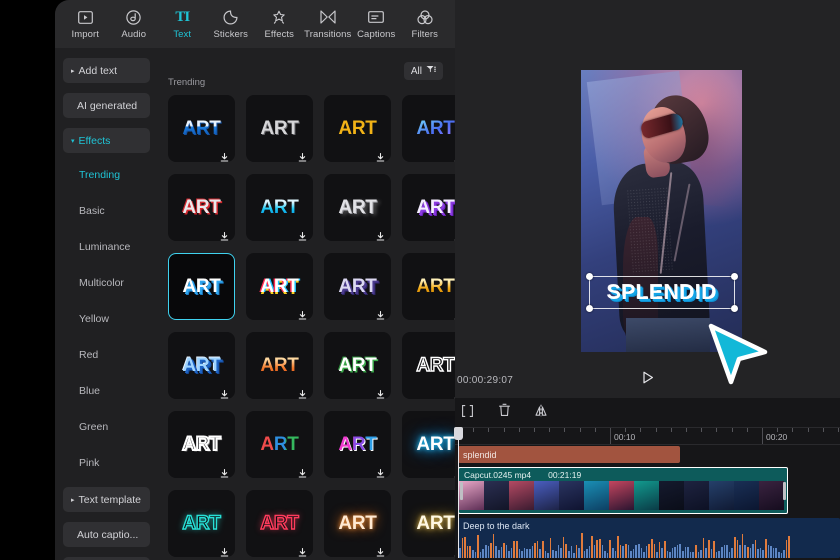  What do you see at coordinates (589, 276) in the screenshot?
I see `resize-handle-top-left` at bounding box center [589, 276].